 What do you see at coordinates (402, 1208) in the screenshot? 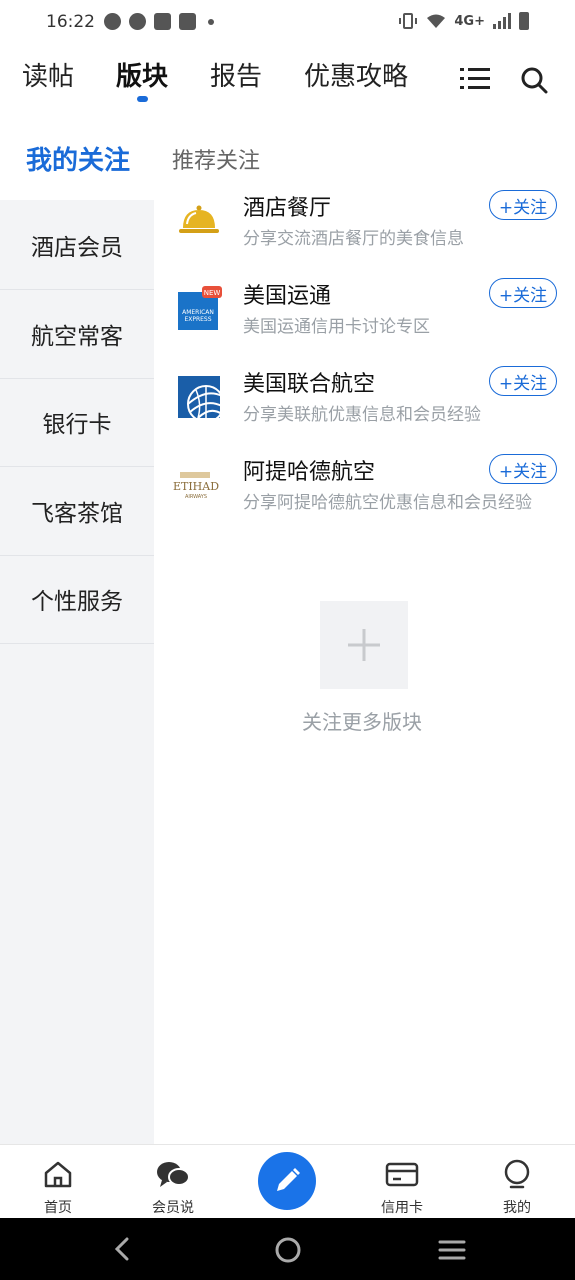
I see `nav-label: 信用卡` at bounding box center [402, 1208].